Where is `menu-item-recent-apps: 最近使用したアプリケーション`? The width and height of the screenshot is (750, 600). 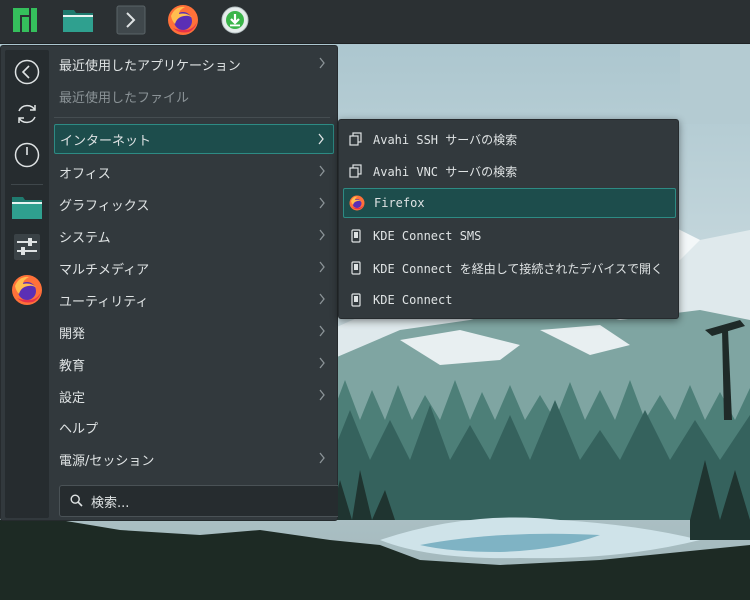 menu-item-recent-apps: 最近使用したアプリケーション is located at coordinates (194, 64).